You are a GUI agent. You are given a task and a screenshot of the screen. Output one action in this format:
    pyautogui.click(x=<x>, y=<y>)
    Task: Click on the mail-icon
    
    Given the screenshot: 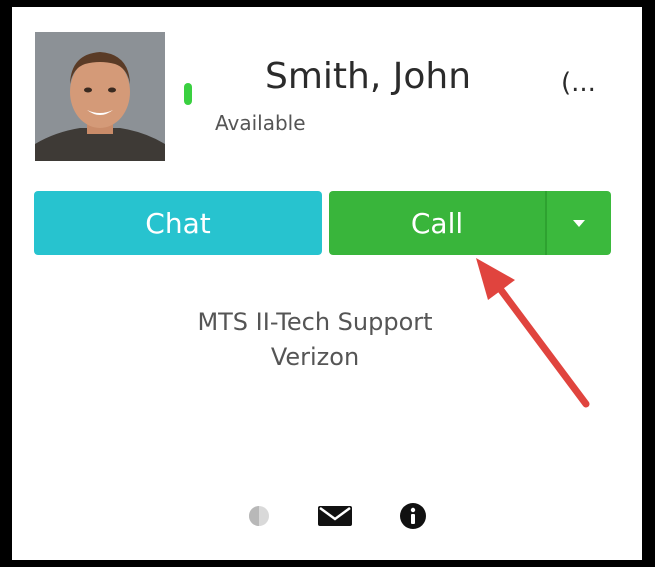 What is the action you would take?
    pyautogui.click(x=335, y=516)
    